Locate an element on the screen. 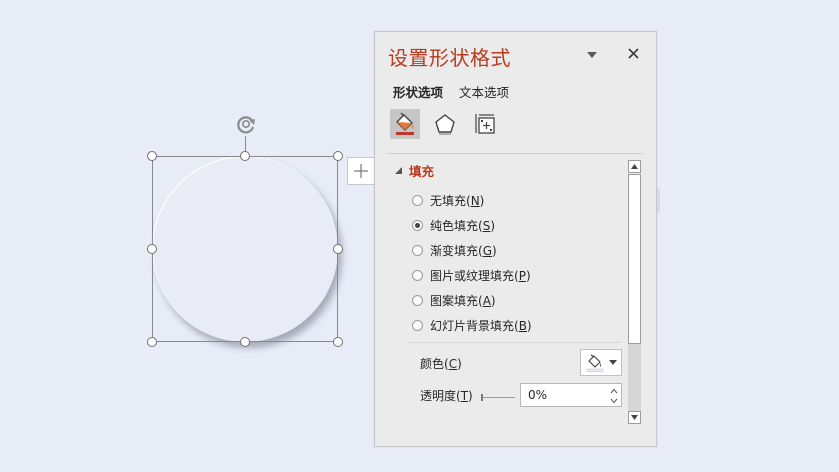 This screenshot has width=839, height=472. resize-handle-right is located at coordinates (338, 249).